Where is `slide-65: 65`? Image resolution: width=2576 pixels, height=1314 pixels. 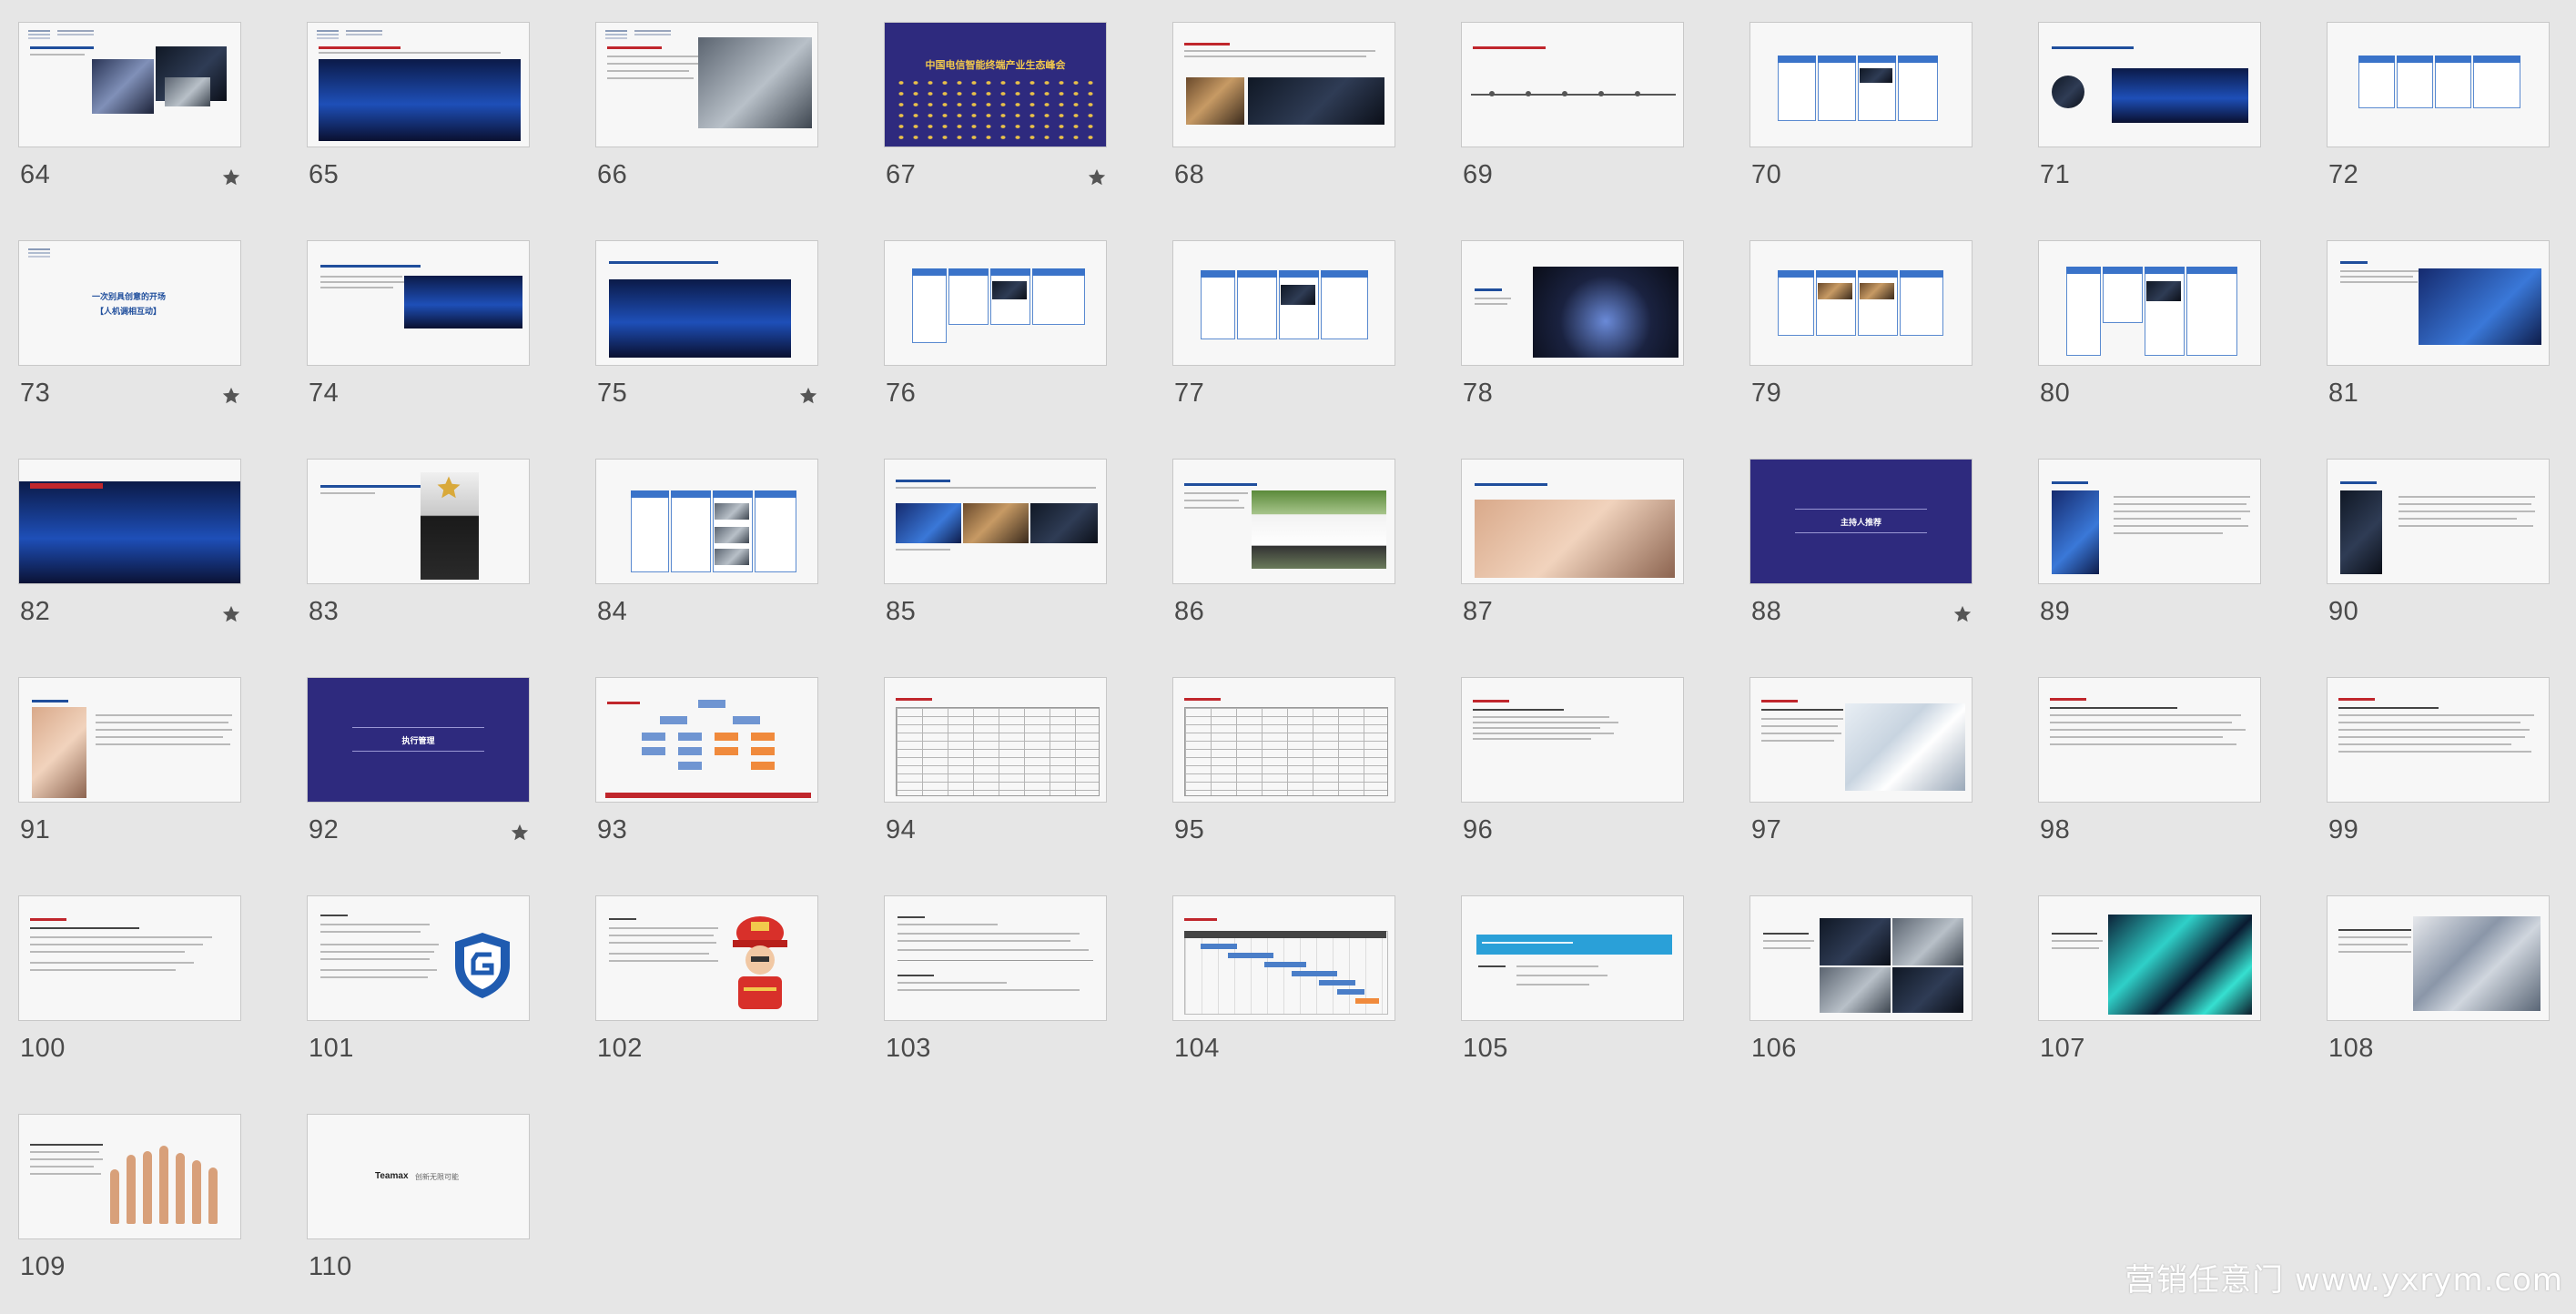 slide-65: 65 is located at coordinates (418, 122).